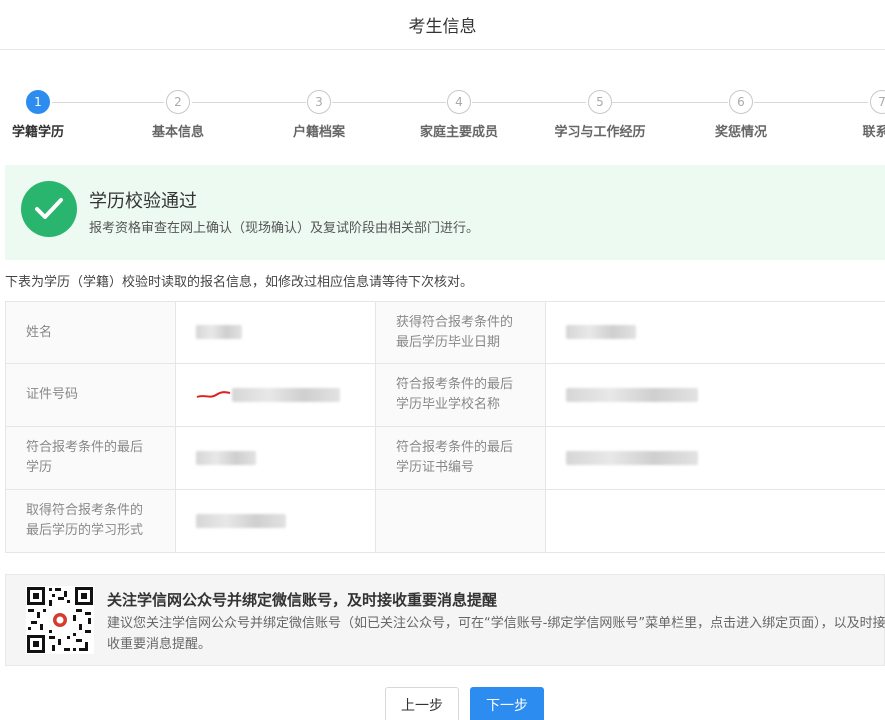  I want to click on grad-date-label: 获得符合报考条件的 最后学历毕业日期, so click(460, 332).